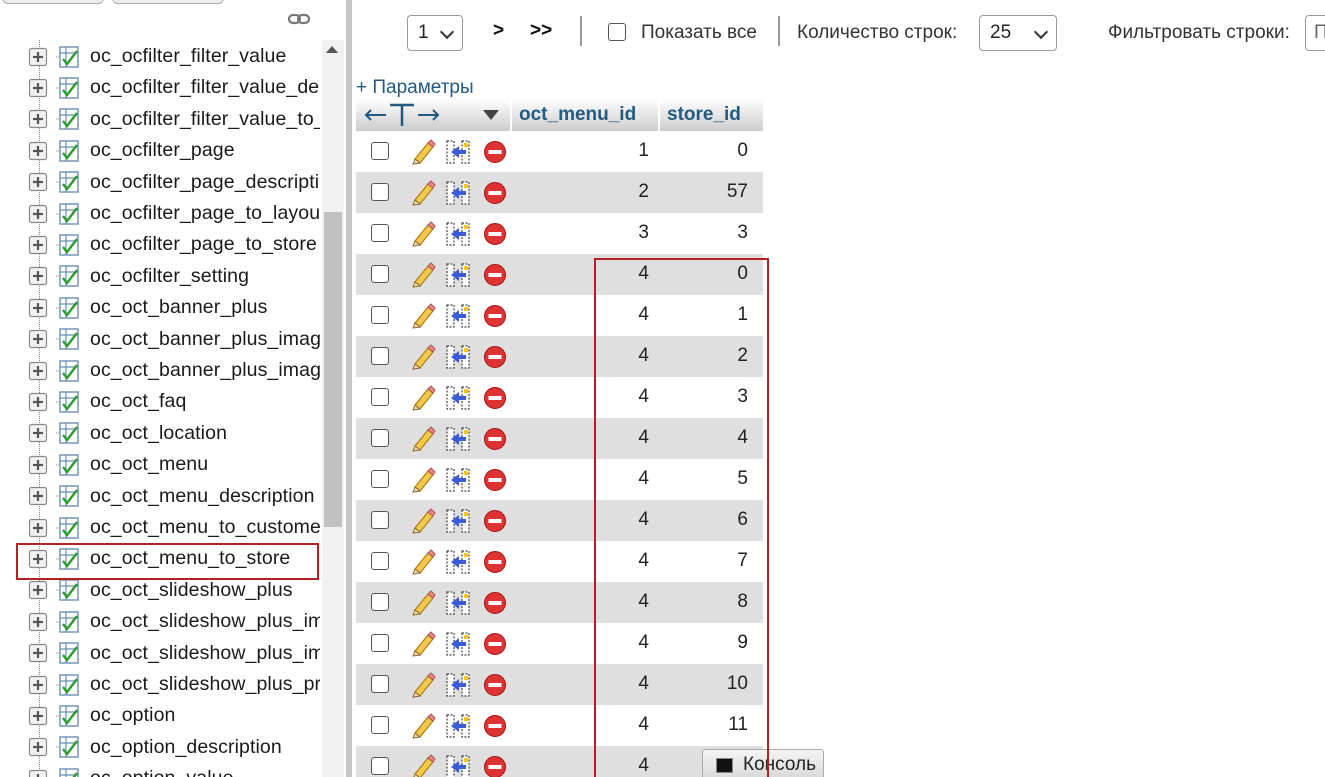 The image size is (1325, 777). I want to click on tree-item-label: oc_ocfilter_setting, so click(169, 276).